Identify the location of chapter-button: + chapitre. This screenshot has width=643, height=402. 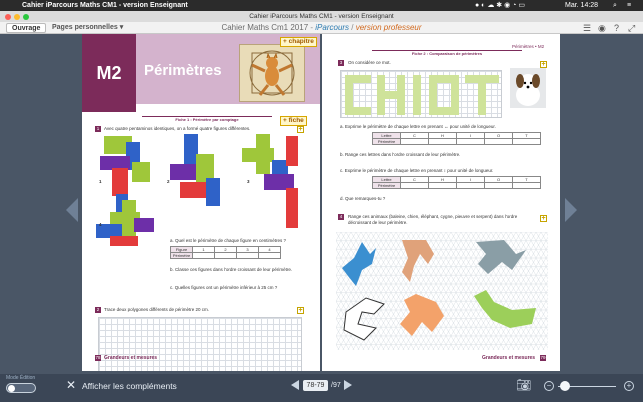
(298, 42).